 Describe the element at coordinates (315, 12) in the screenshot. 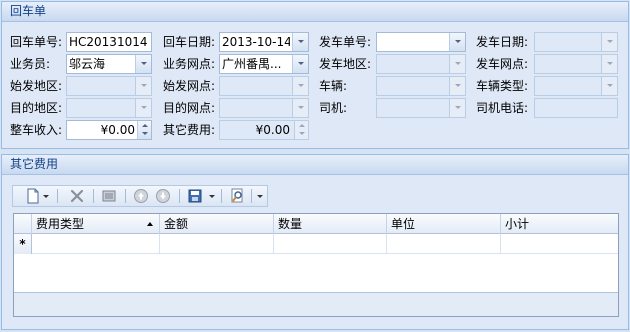

I see `return-order-panel-title: 回车单` at that location.